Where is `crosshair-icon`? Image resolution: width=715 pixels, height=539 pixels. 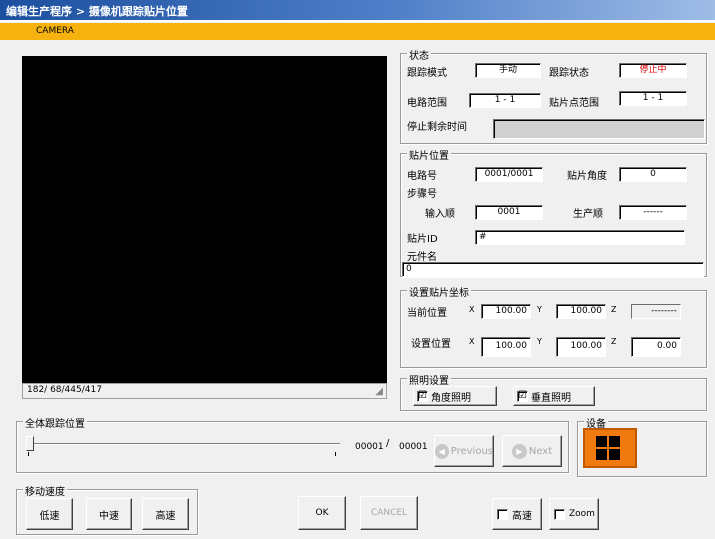
crosshair-icon is located at coordinates (608, 448).